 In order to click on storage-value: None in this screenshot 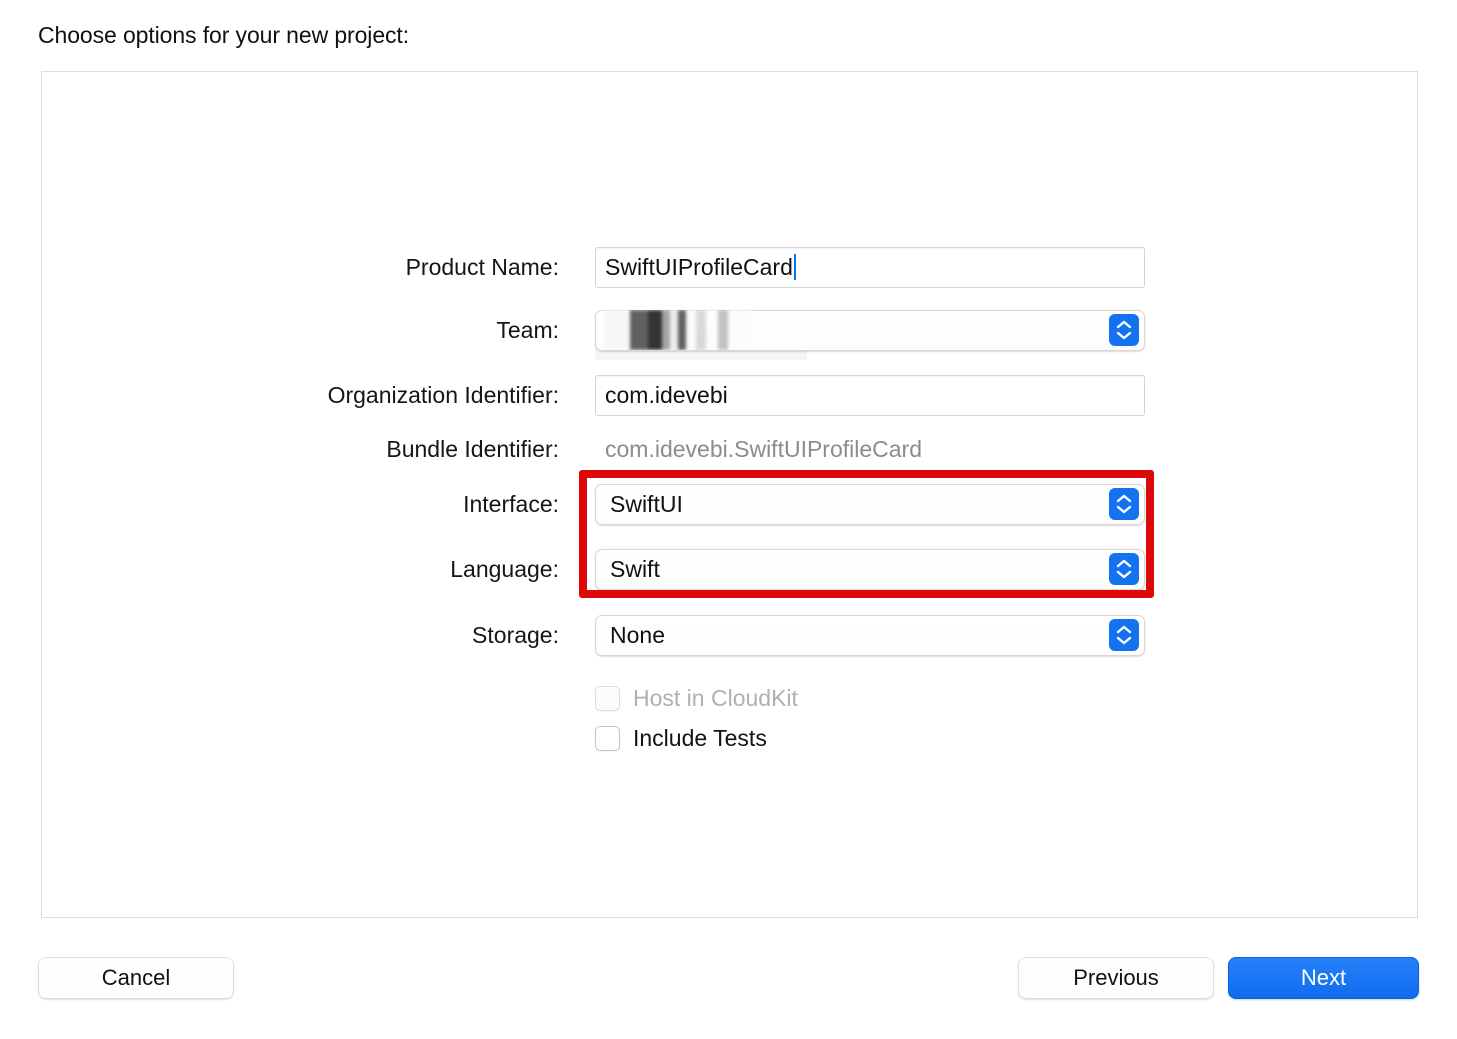, I will do `click(637, 634)`.